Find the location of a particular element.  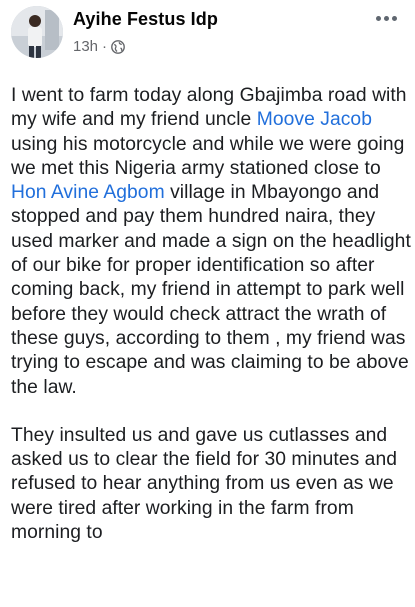

tagged-user-link: Hon Avine Agbom is located at coordinates (88, 192).